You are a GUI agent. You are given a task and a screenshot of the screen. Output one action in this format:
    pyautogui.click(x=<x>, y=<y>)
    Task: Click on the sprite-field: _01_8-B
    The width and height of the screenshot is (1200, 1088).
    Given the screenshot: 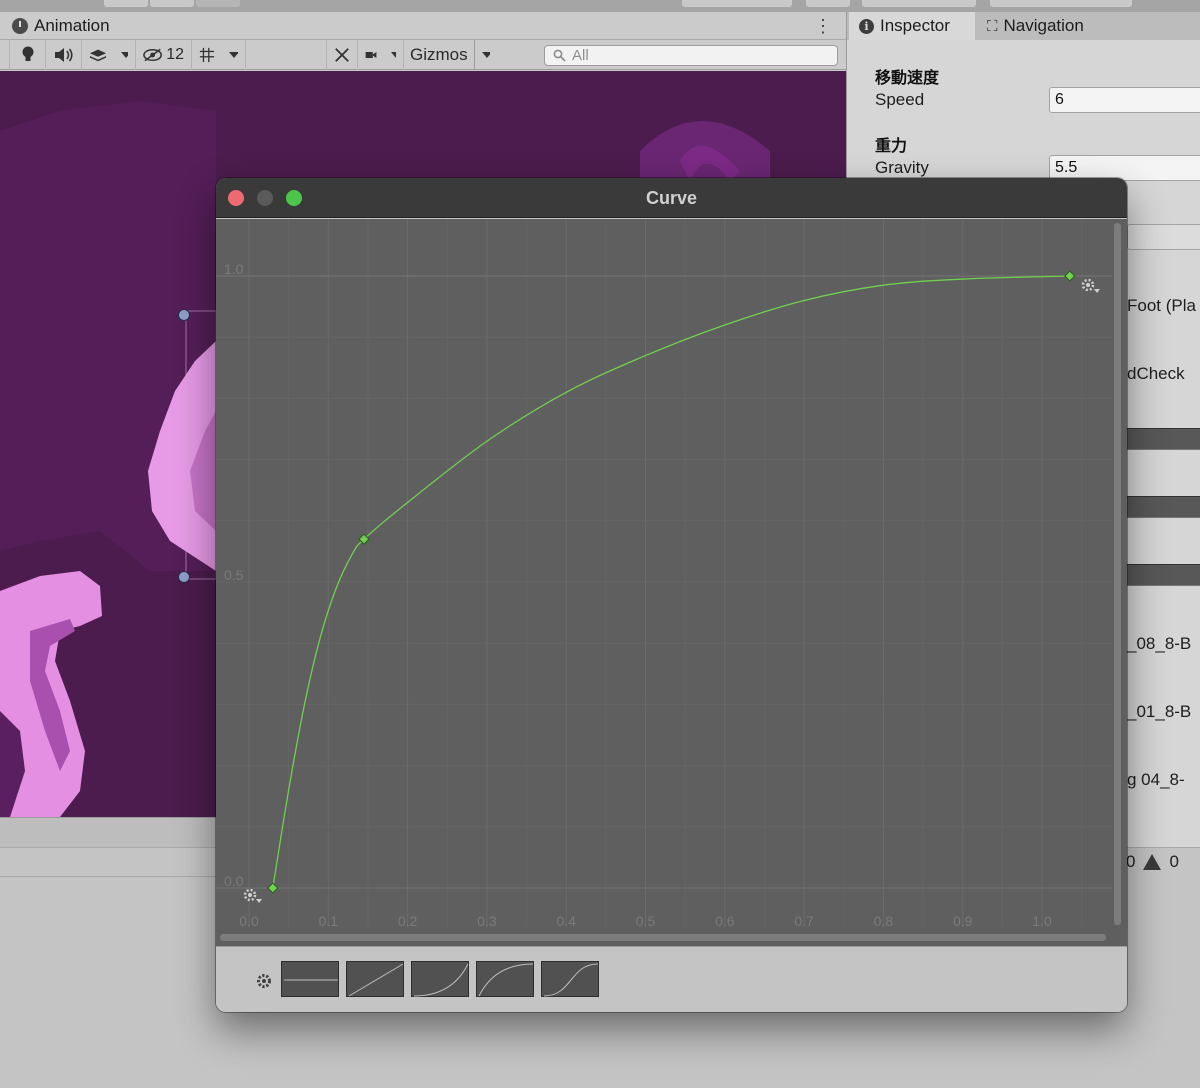 What is the action you would take?
    pyautogui.click(x=1159, y=712)
    